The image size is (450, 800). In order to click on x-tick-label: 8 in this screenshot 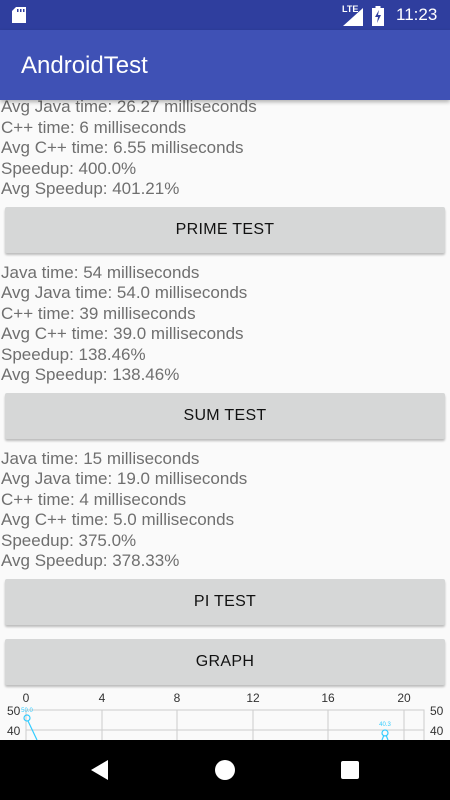, I will do `click(177, 698)`.